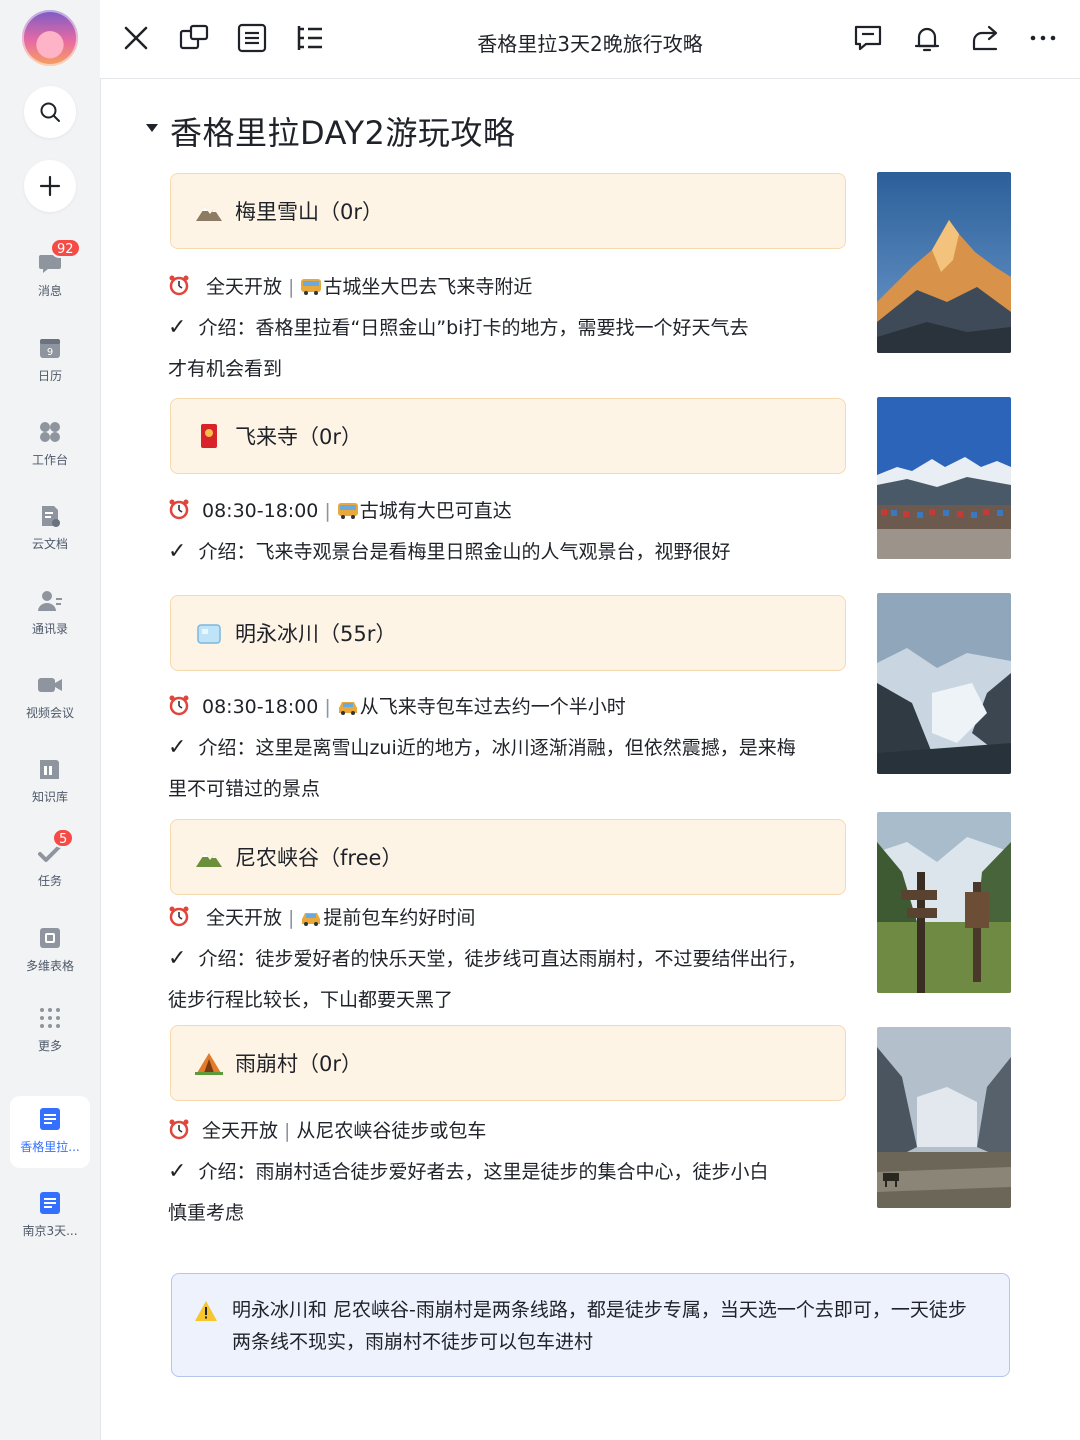 This screenshot has height=1440, width=1080. I want to click on spot-intro-continued: 里不可错过的景点, so click(244, 789).